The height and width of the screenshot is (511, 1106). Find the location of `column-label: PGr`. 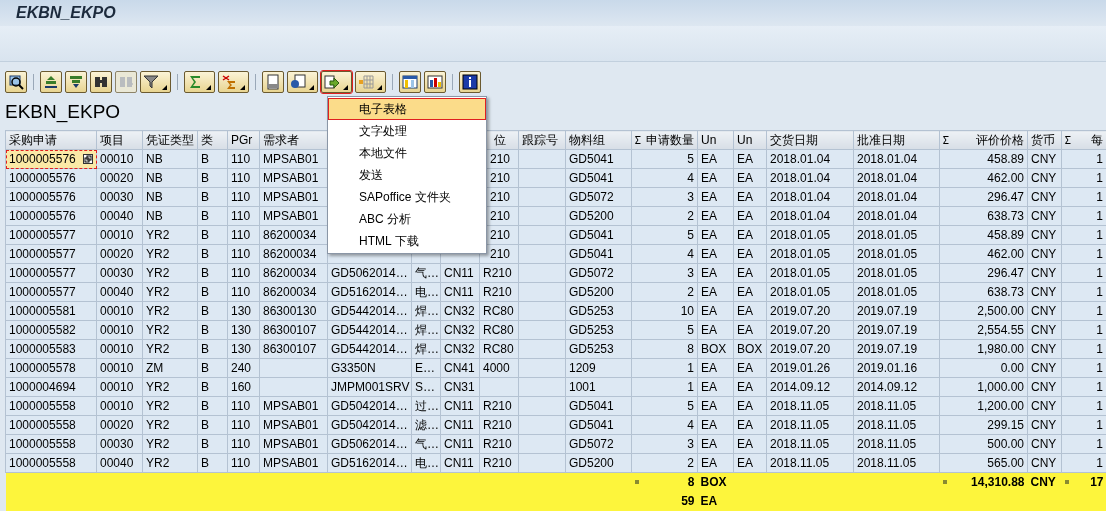

column-label: PGr is located at coordinates (242, 140).